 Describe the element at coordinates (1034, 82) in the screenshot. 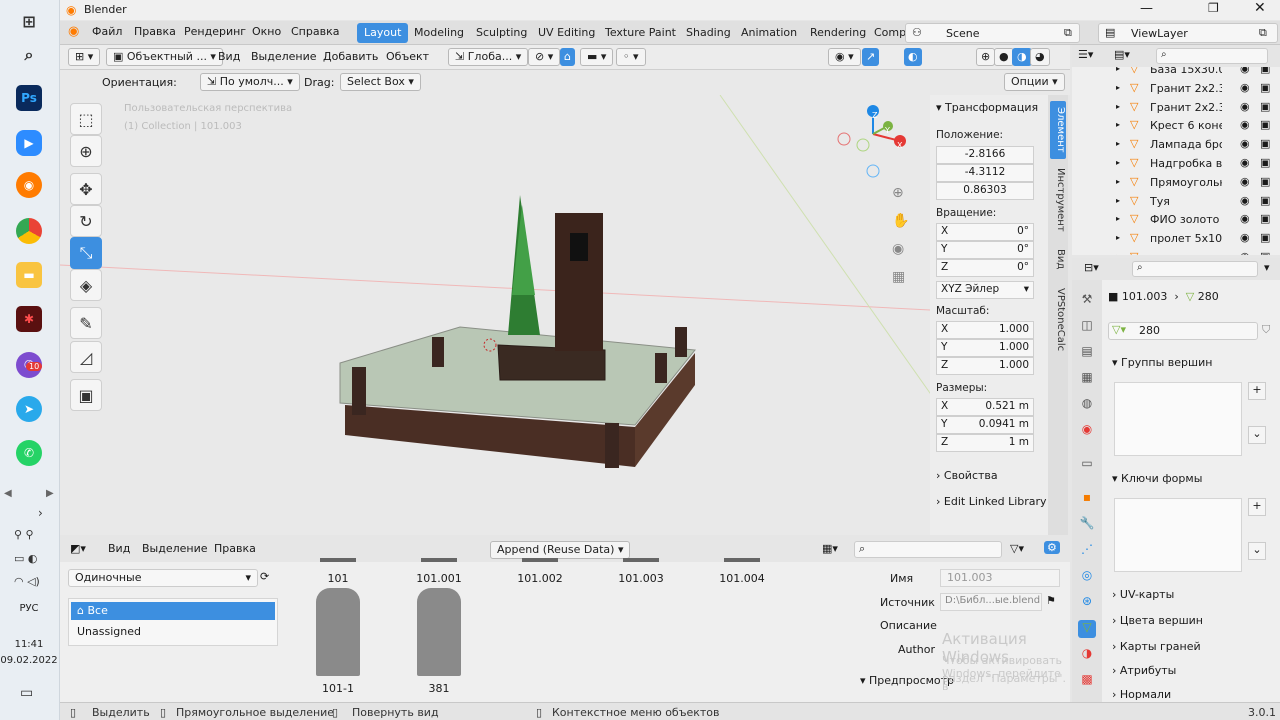

I see `options-dropdown: Опции ▾` at that location.